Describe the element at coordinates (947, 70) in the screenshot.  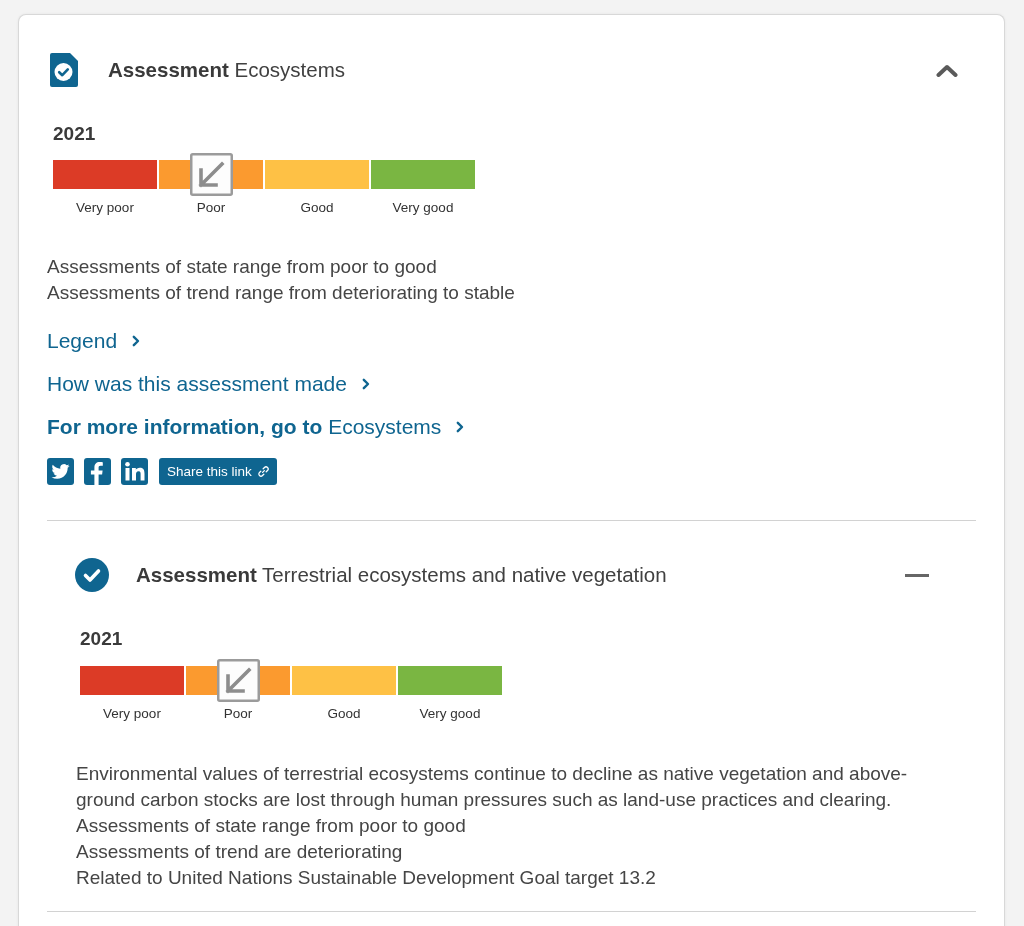
I see `chevron-up-icon` at that location.